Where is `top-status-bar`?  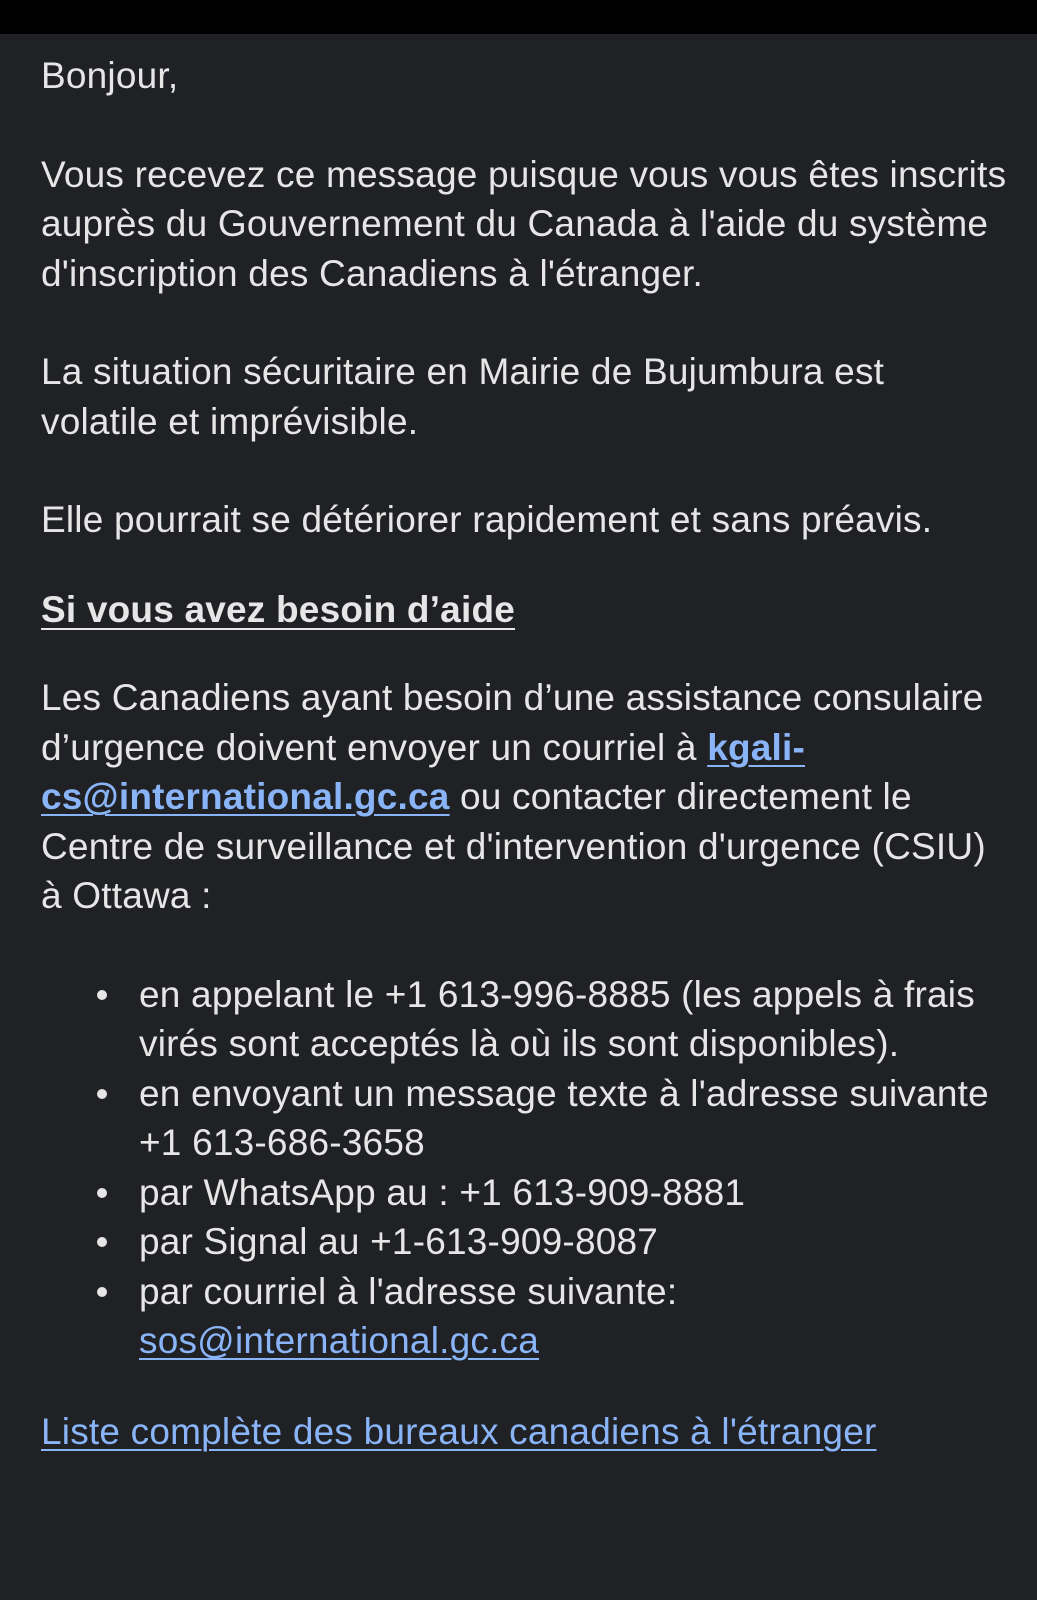 top-status-bar is located at coordinates (518, 17).